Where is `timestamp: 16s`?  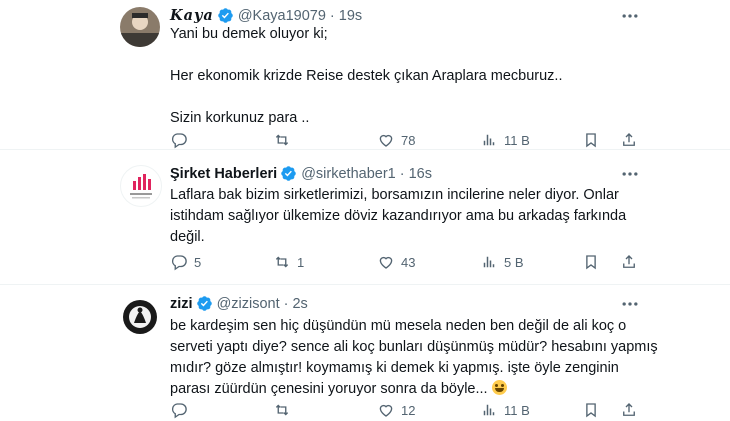 timestamp: 16s is located at coordinates (420, 174).